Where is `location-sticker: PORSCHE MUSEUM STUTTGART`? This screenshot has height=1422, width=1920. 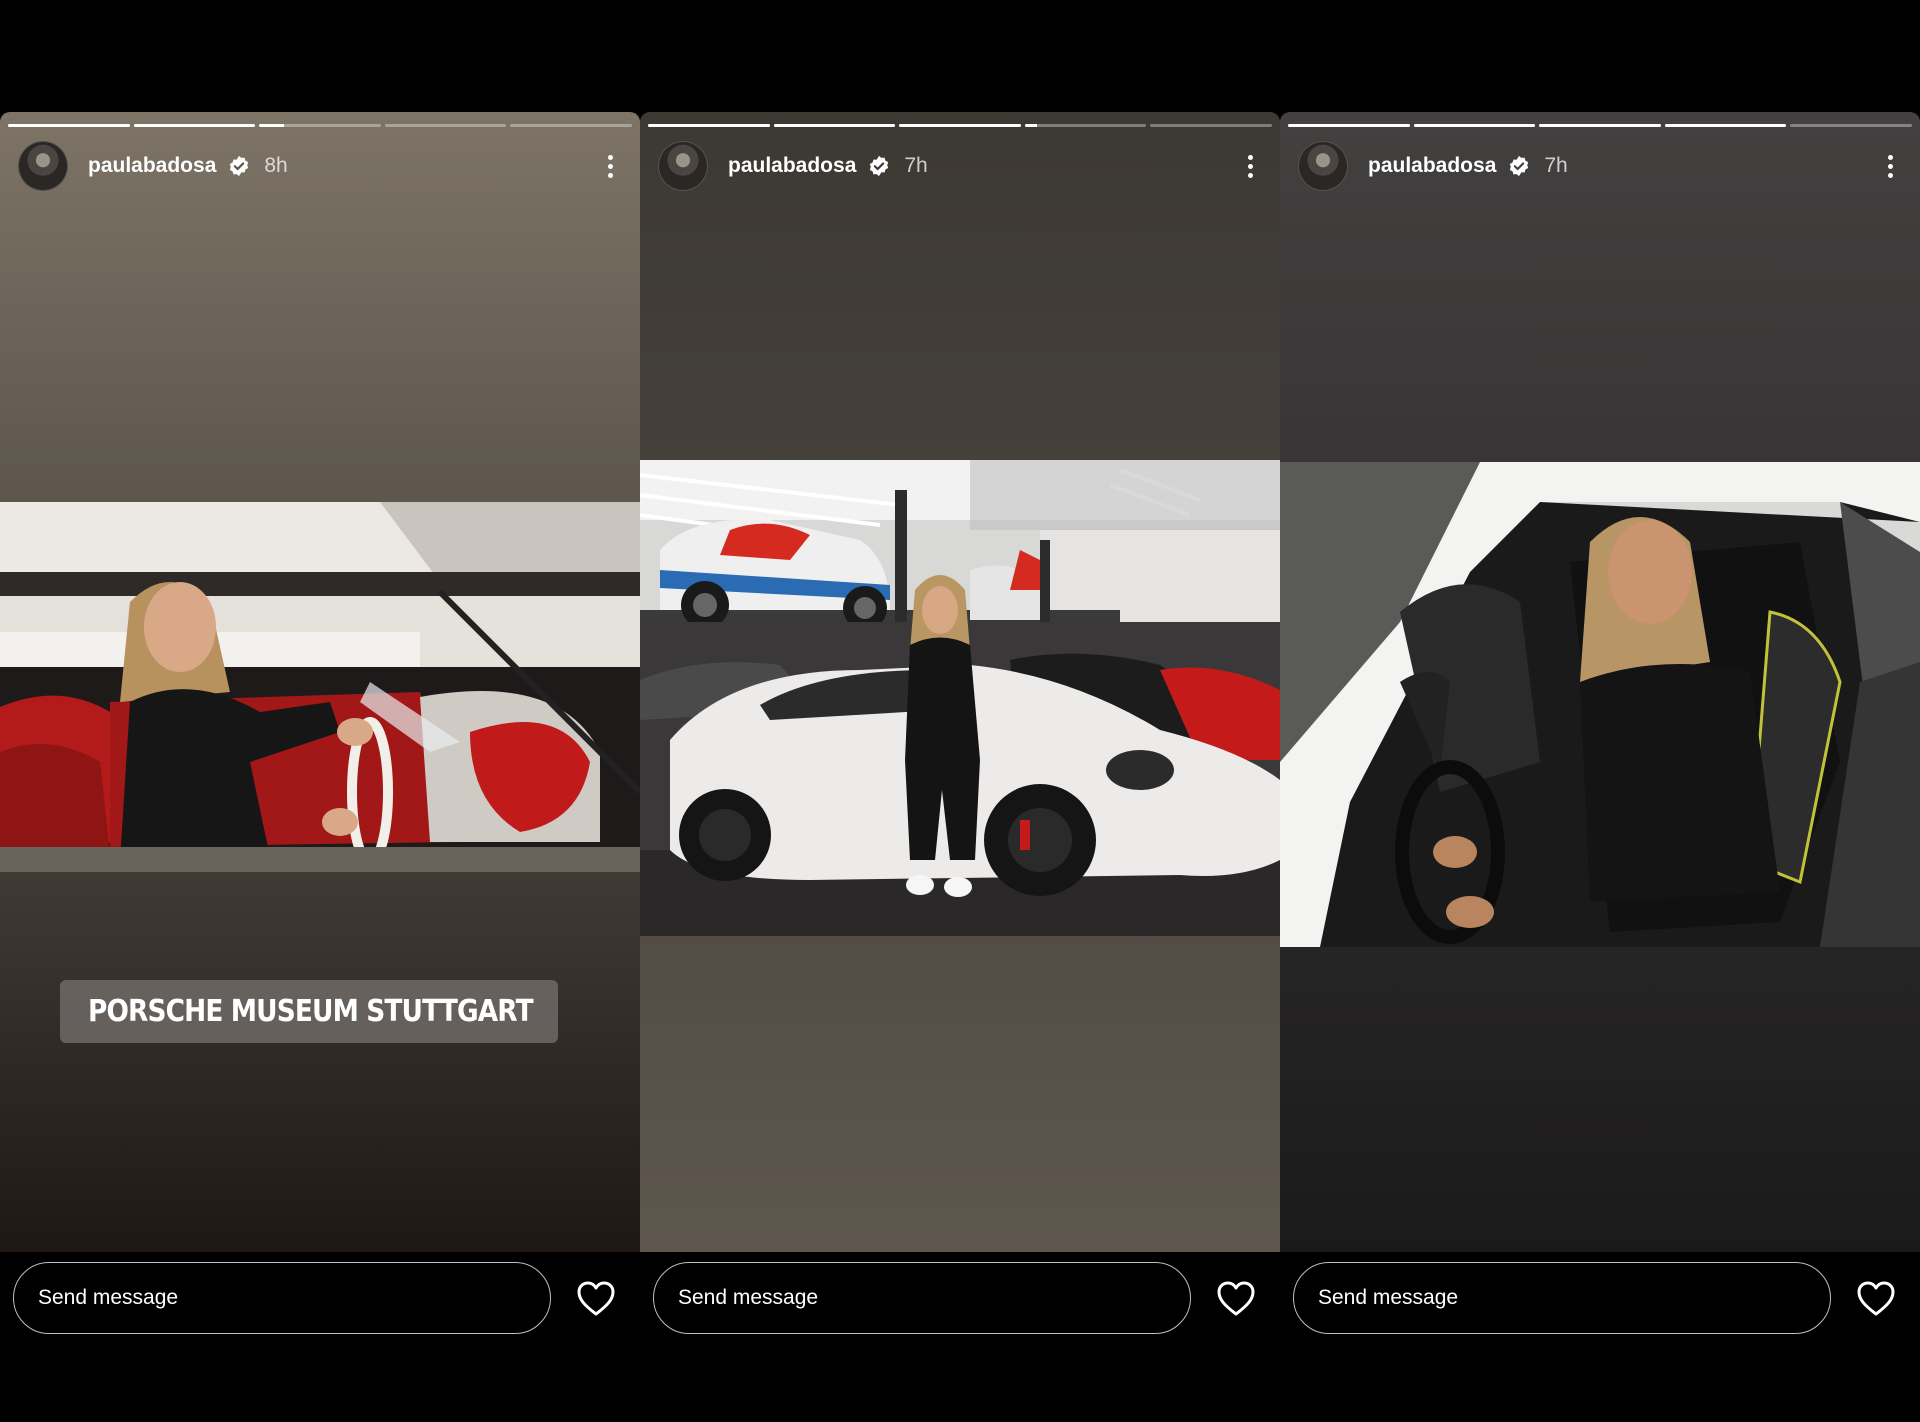
location-sticker: PORSCHE MUSEUM STUTTGART is located at coordinates (309, 1011).